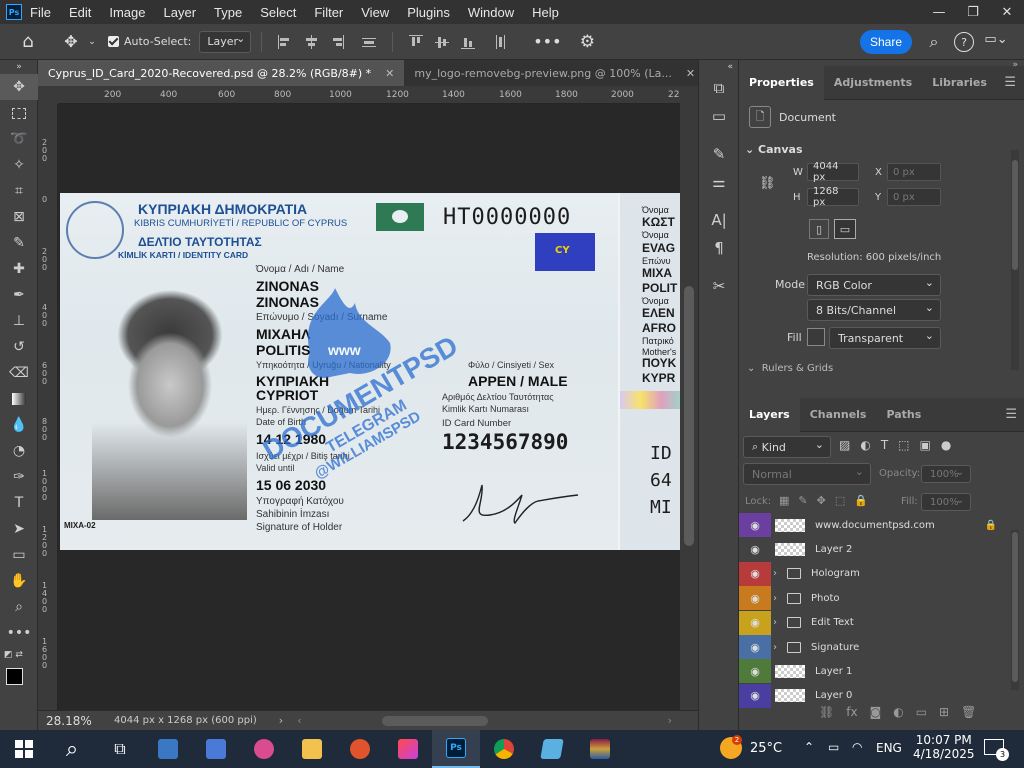 The image size is (1024, 768). What do you see at coordinates (832, 622) in the screenshot?
I see `layer-name: Edit Text` at bounding box center [832, 622].